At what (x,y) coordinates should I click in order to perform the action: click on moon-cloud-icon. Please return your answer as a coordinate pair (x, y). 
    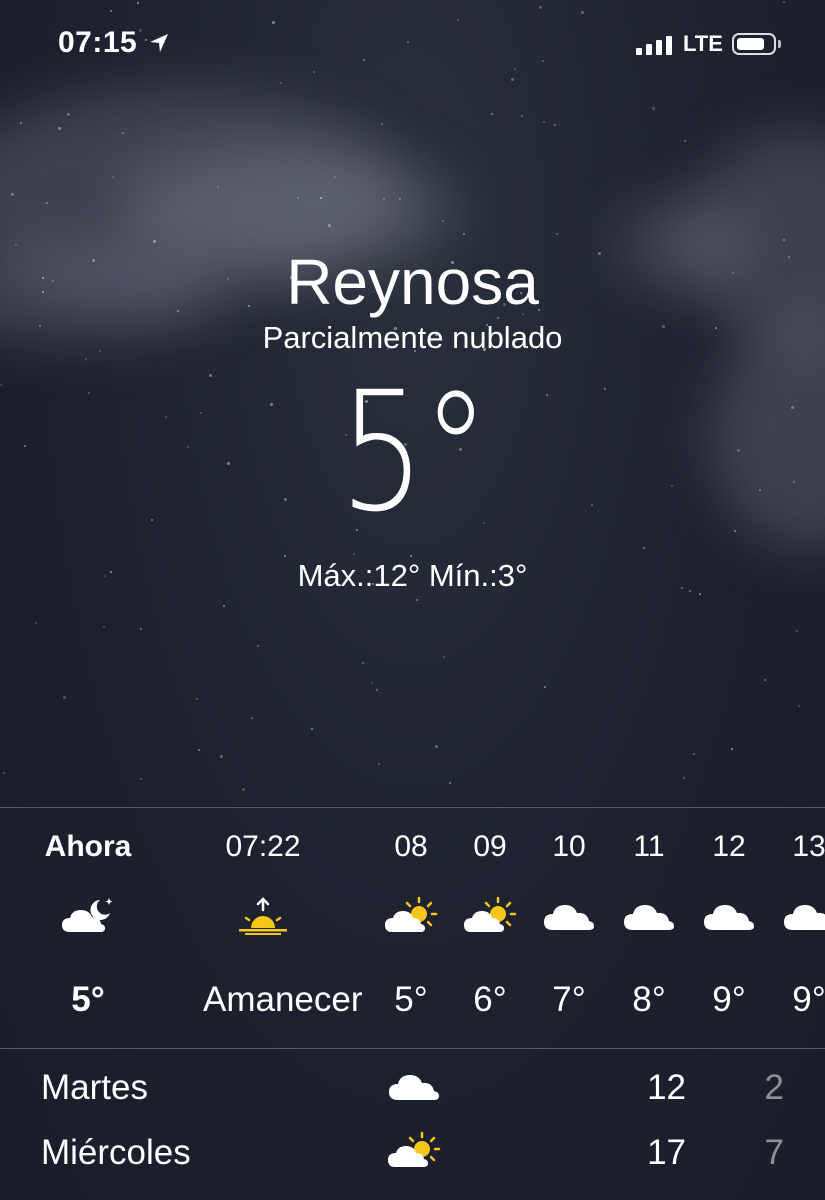
    Looking at the image, I should click on (88, 916).